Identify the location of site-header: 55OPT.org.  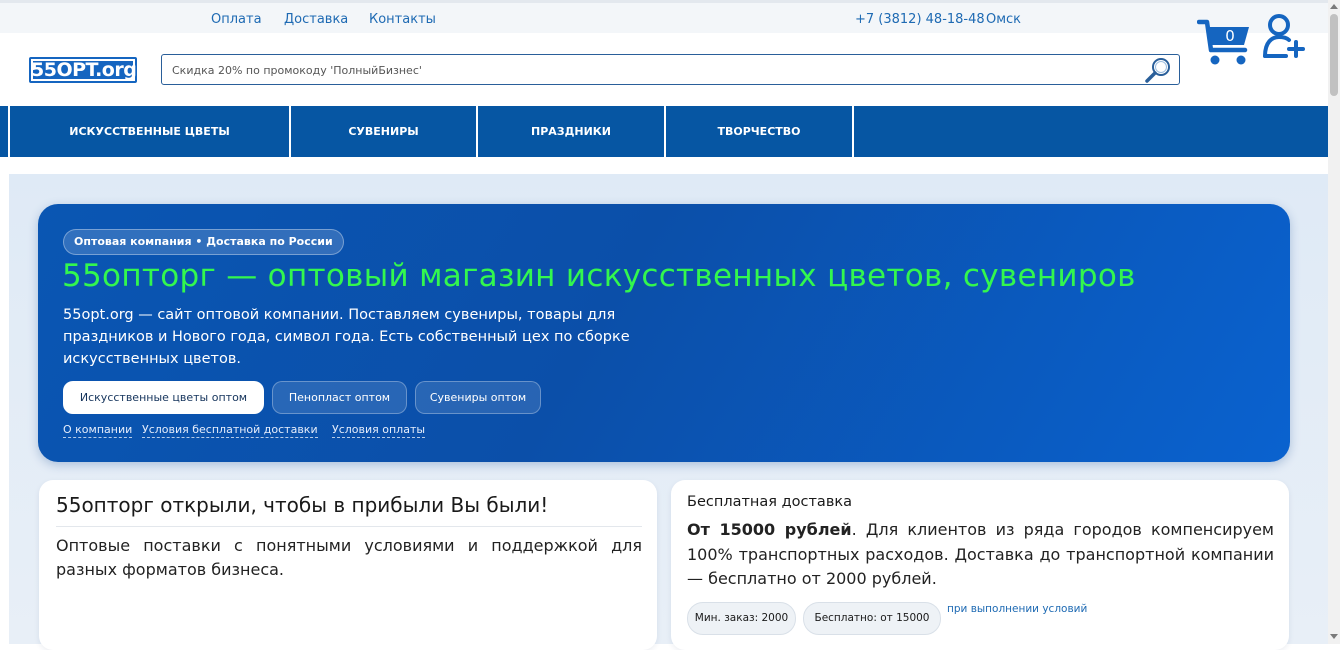
(664, 69).